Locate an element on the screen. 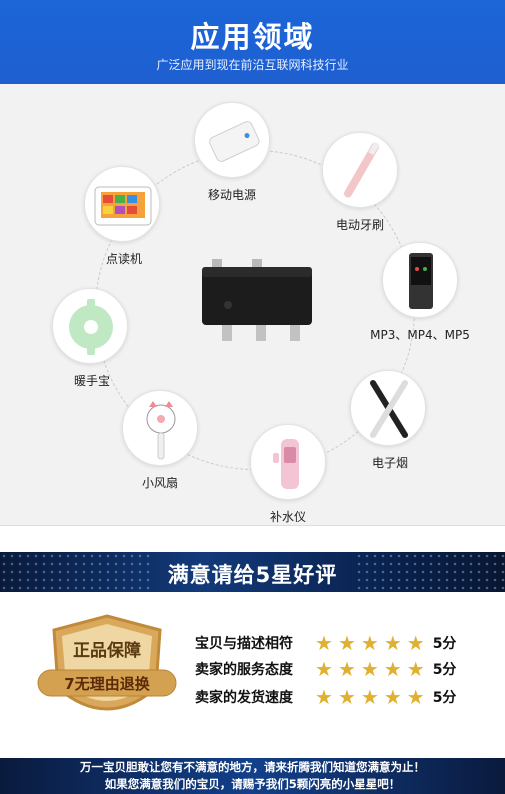 The image size is (505, 794). app-item-power-bank: 移动电源 is located at coordinates (232, 152).